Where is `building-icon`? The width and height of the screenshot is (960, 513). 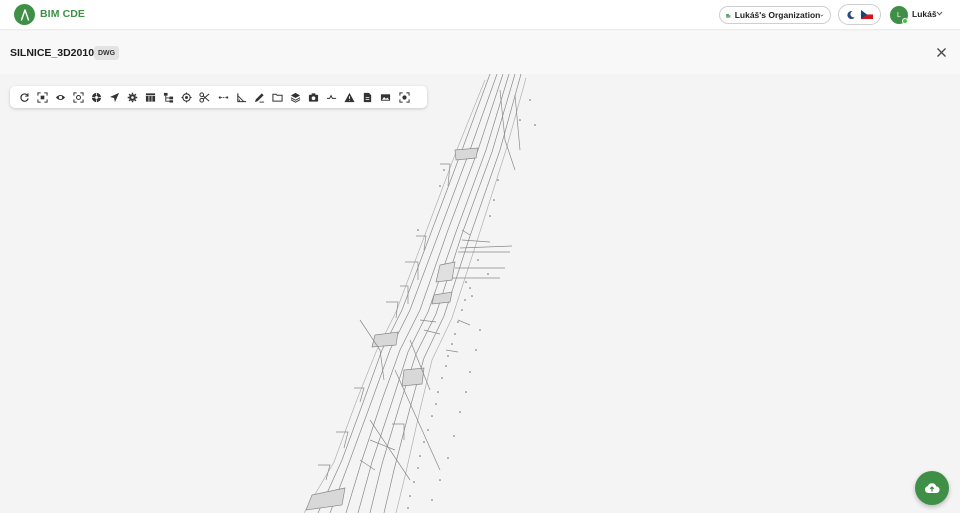 building-icon is located at coordinates (728, 15).